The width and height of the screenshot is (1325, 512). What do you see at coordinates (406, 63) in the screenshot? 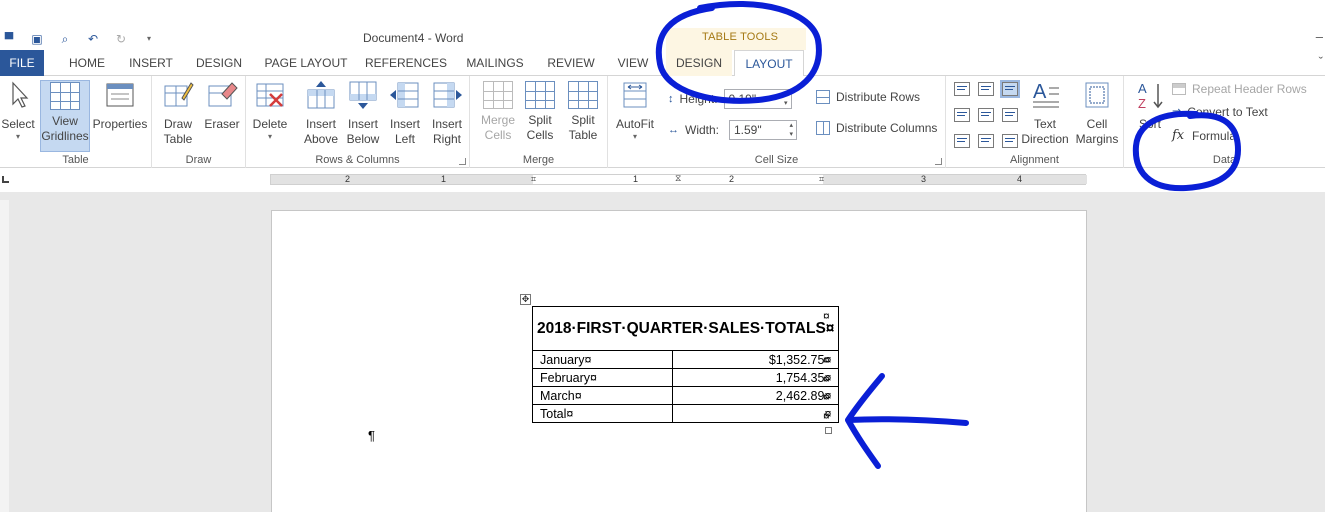
I see `tab-references: REFERENCES` at bounding box center [406, 63].